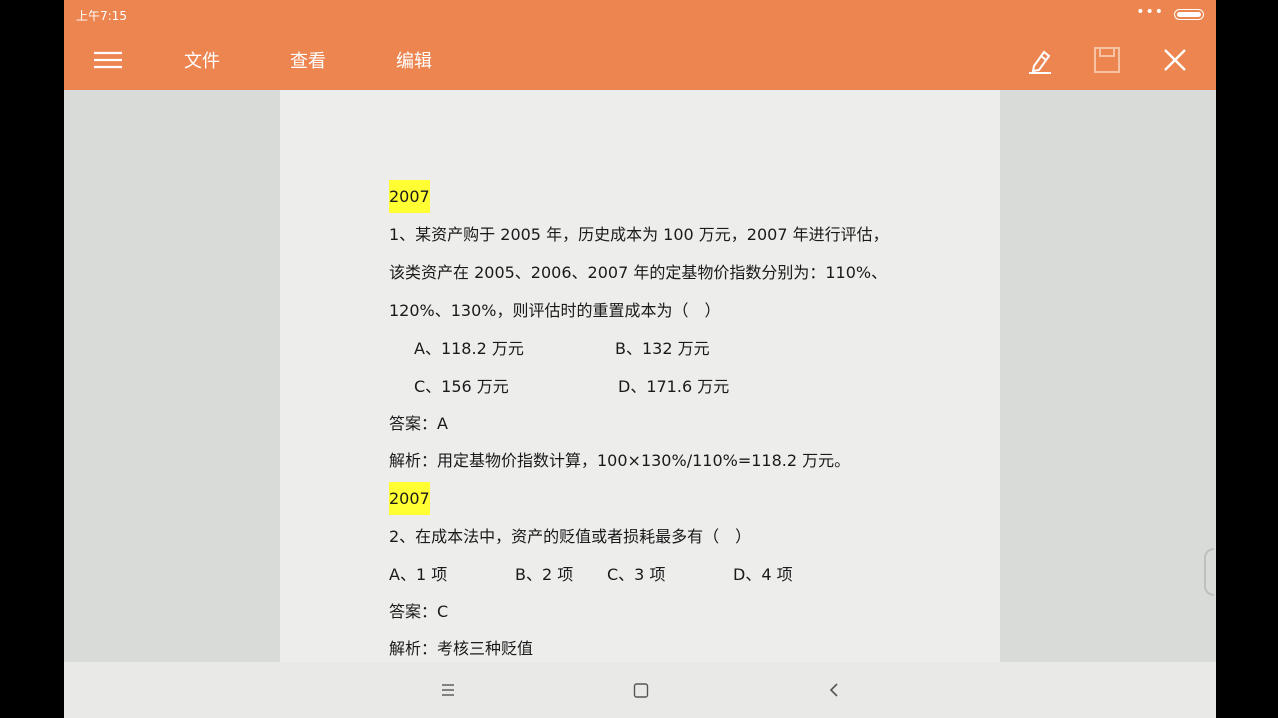  Describe the element at coordinates (461, 386) in the screenshot. I see `q1-option-c: C、156 万元` at that location.